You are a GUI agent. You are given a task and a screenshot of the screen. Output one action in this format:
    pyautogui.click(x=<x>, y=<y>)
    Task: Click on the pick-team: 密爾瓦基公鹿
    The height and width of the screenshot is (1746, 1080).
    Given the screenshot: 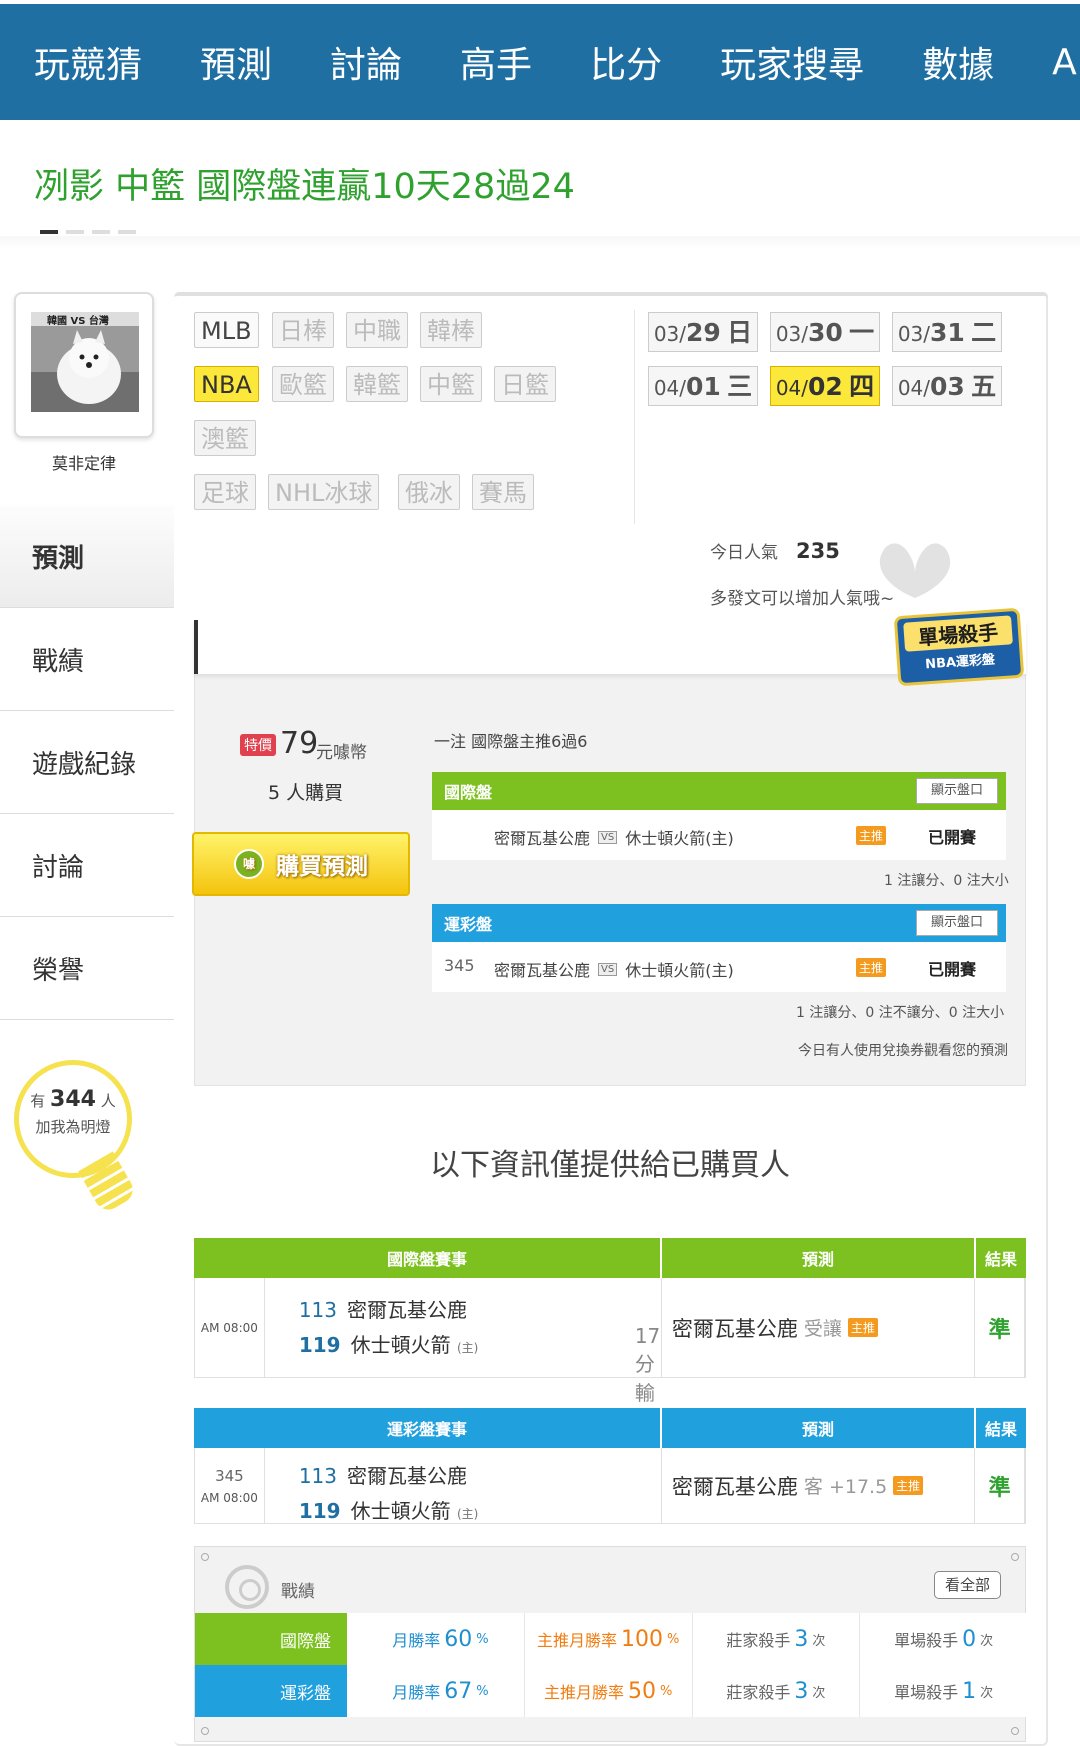 What is the action you would take?
    pyautogui.click(x=734, y=1486)
    